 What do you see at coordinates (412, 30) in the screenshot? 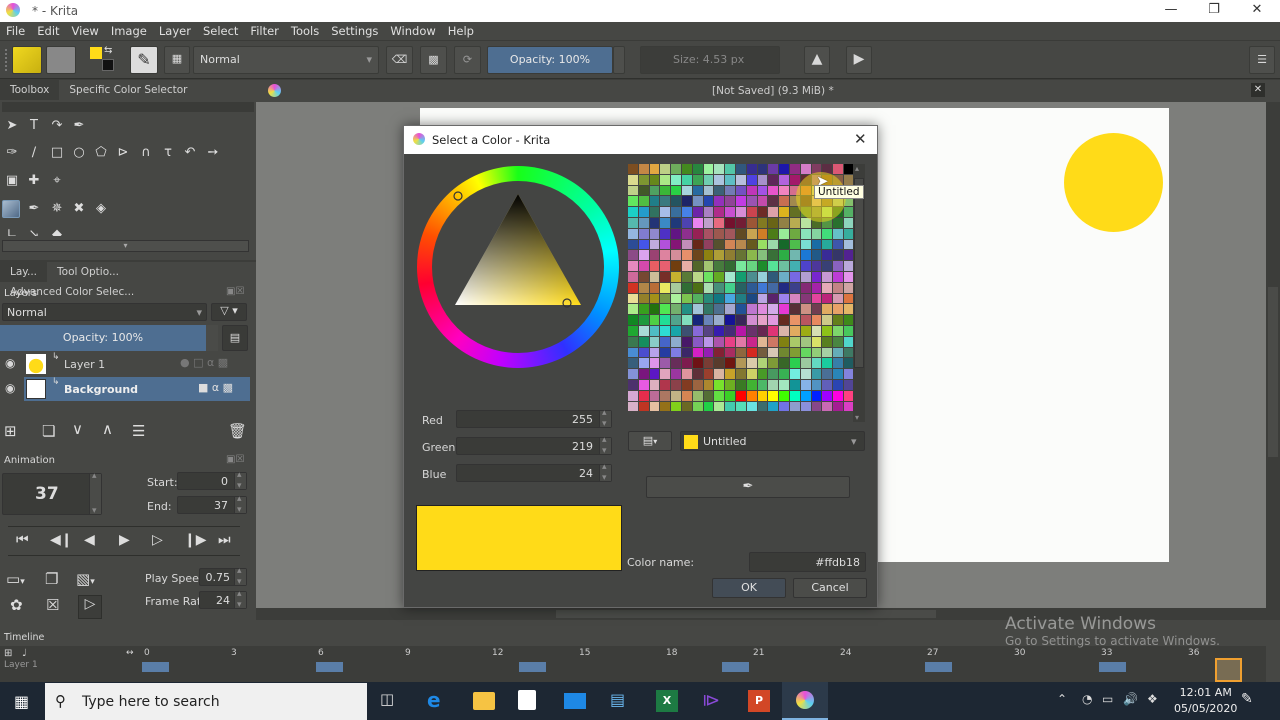
I see `menu-window: Window` at bounding box center [412, 30].